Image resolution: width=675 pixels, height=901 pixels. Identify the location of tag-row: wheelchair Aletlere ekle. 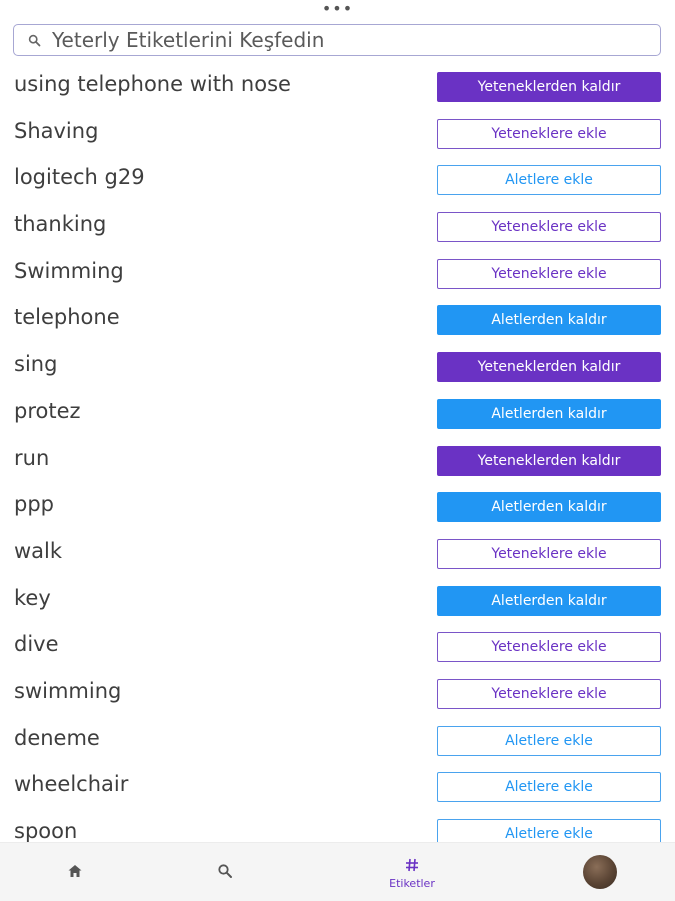
(337, 787).